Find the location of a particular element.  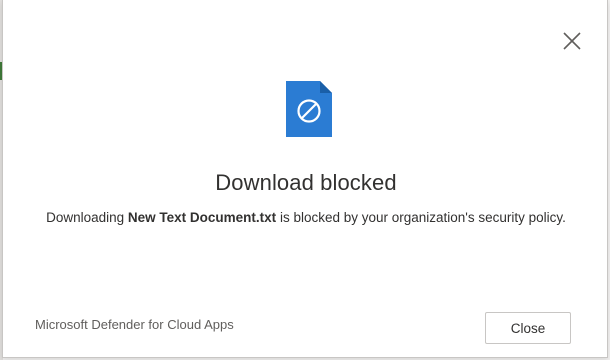

footer-brand: Microsoft Defender for Cloud Apps is located at coordinates (134, 324).